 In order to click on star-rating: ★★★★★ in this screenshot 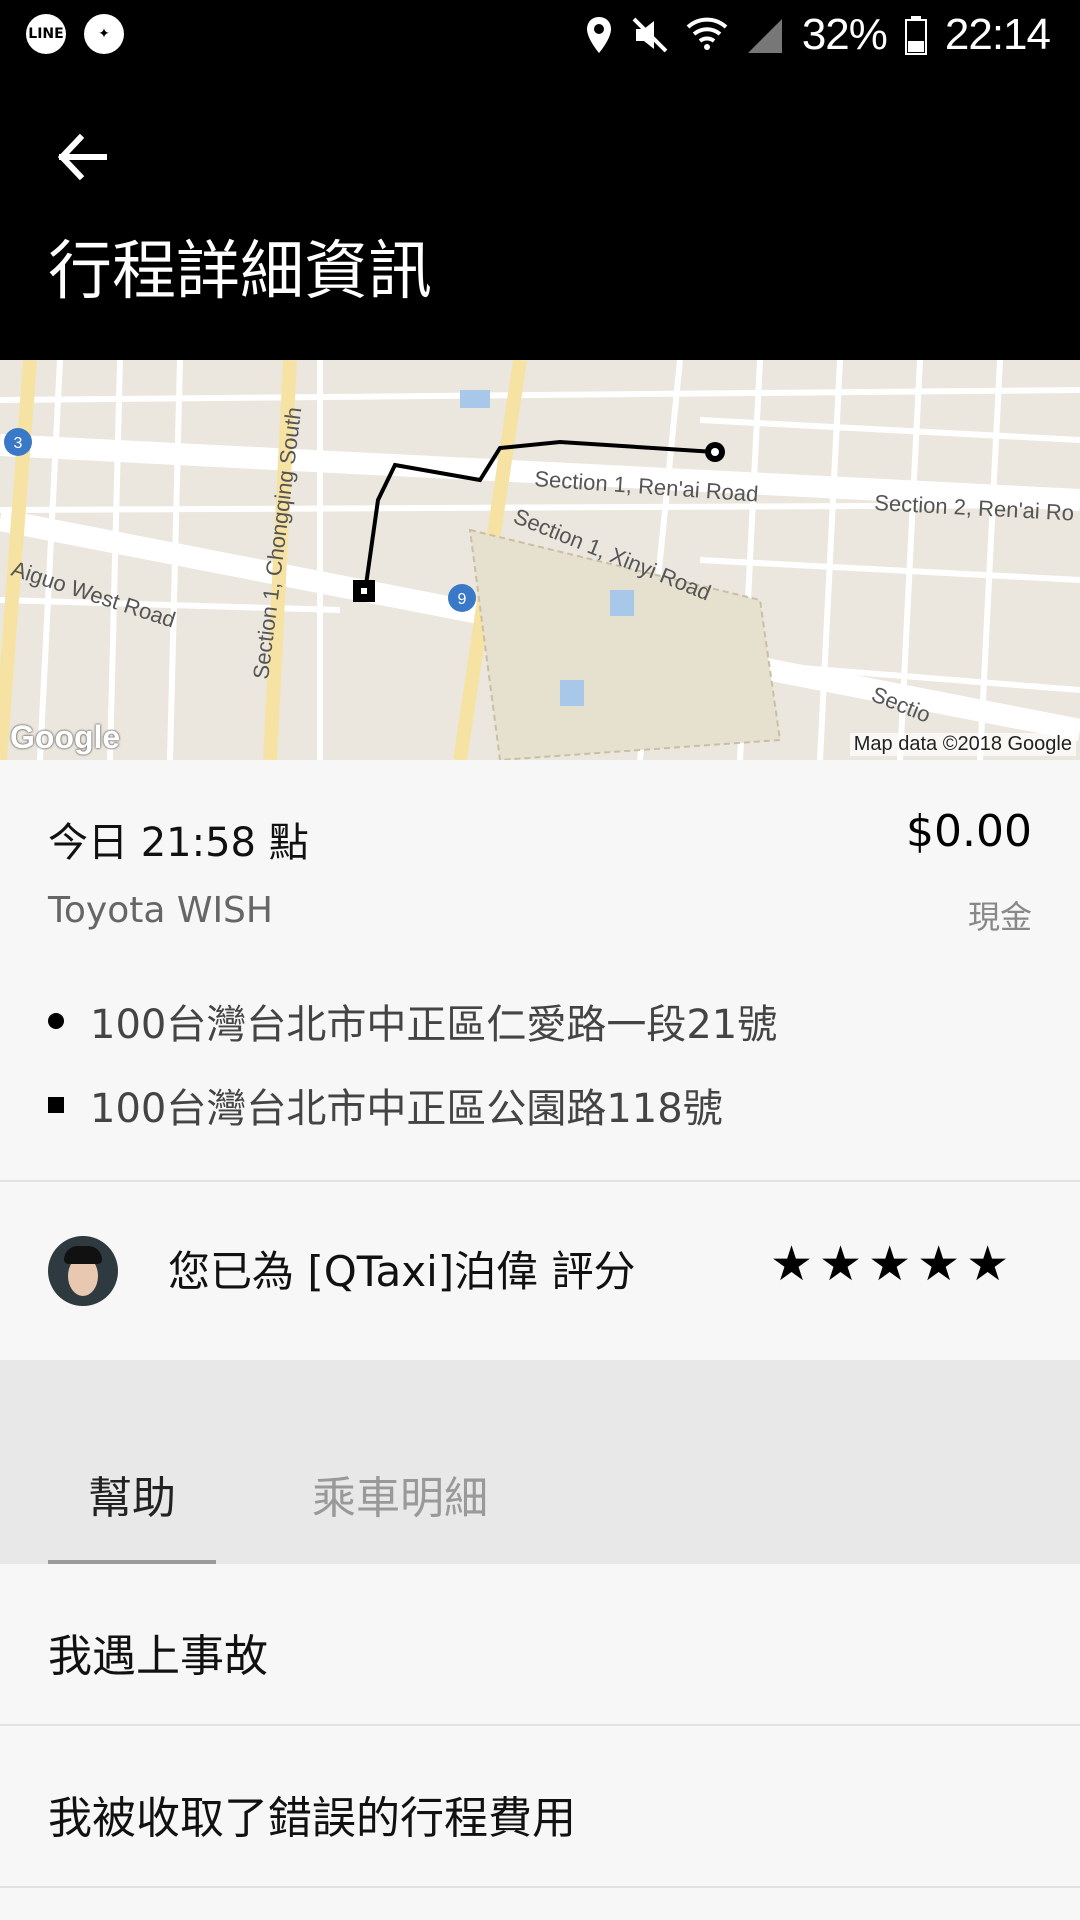, I will do `click(892, 1264)`.